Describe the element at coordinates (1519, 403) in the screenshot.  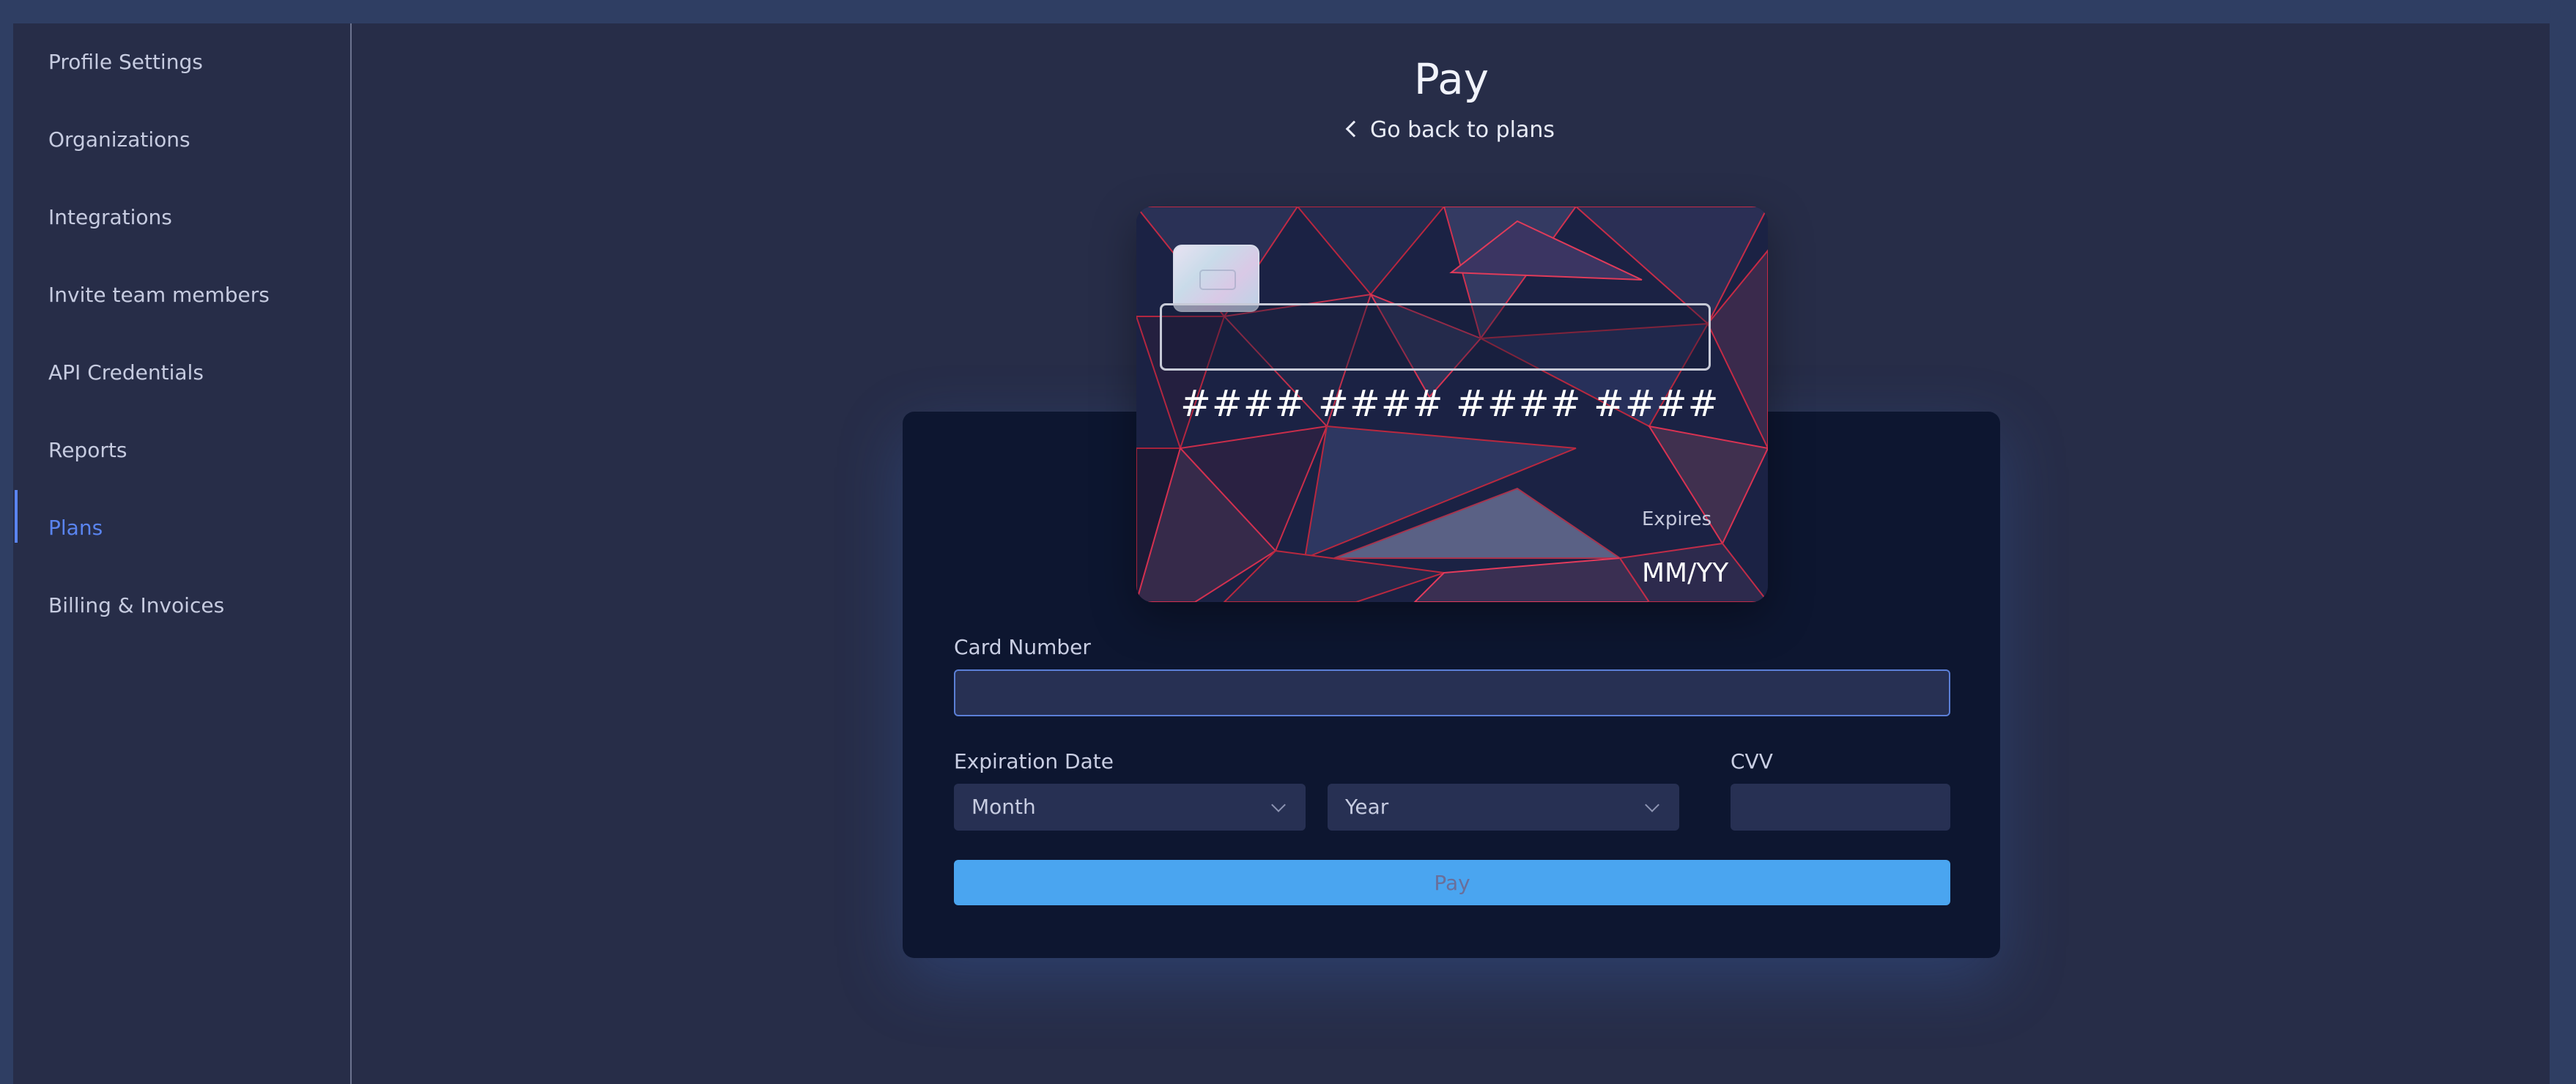
I see `card-number-group-3: ####` at that location.